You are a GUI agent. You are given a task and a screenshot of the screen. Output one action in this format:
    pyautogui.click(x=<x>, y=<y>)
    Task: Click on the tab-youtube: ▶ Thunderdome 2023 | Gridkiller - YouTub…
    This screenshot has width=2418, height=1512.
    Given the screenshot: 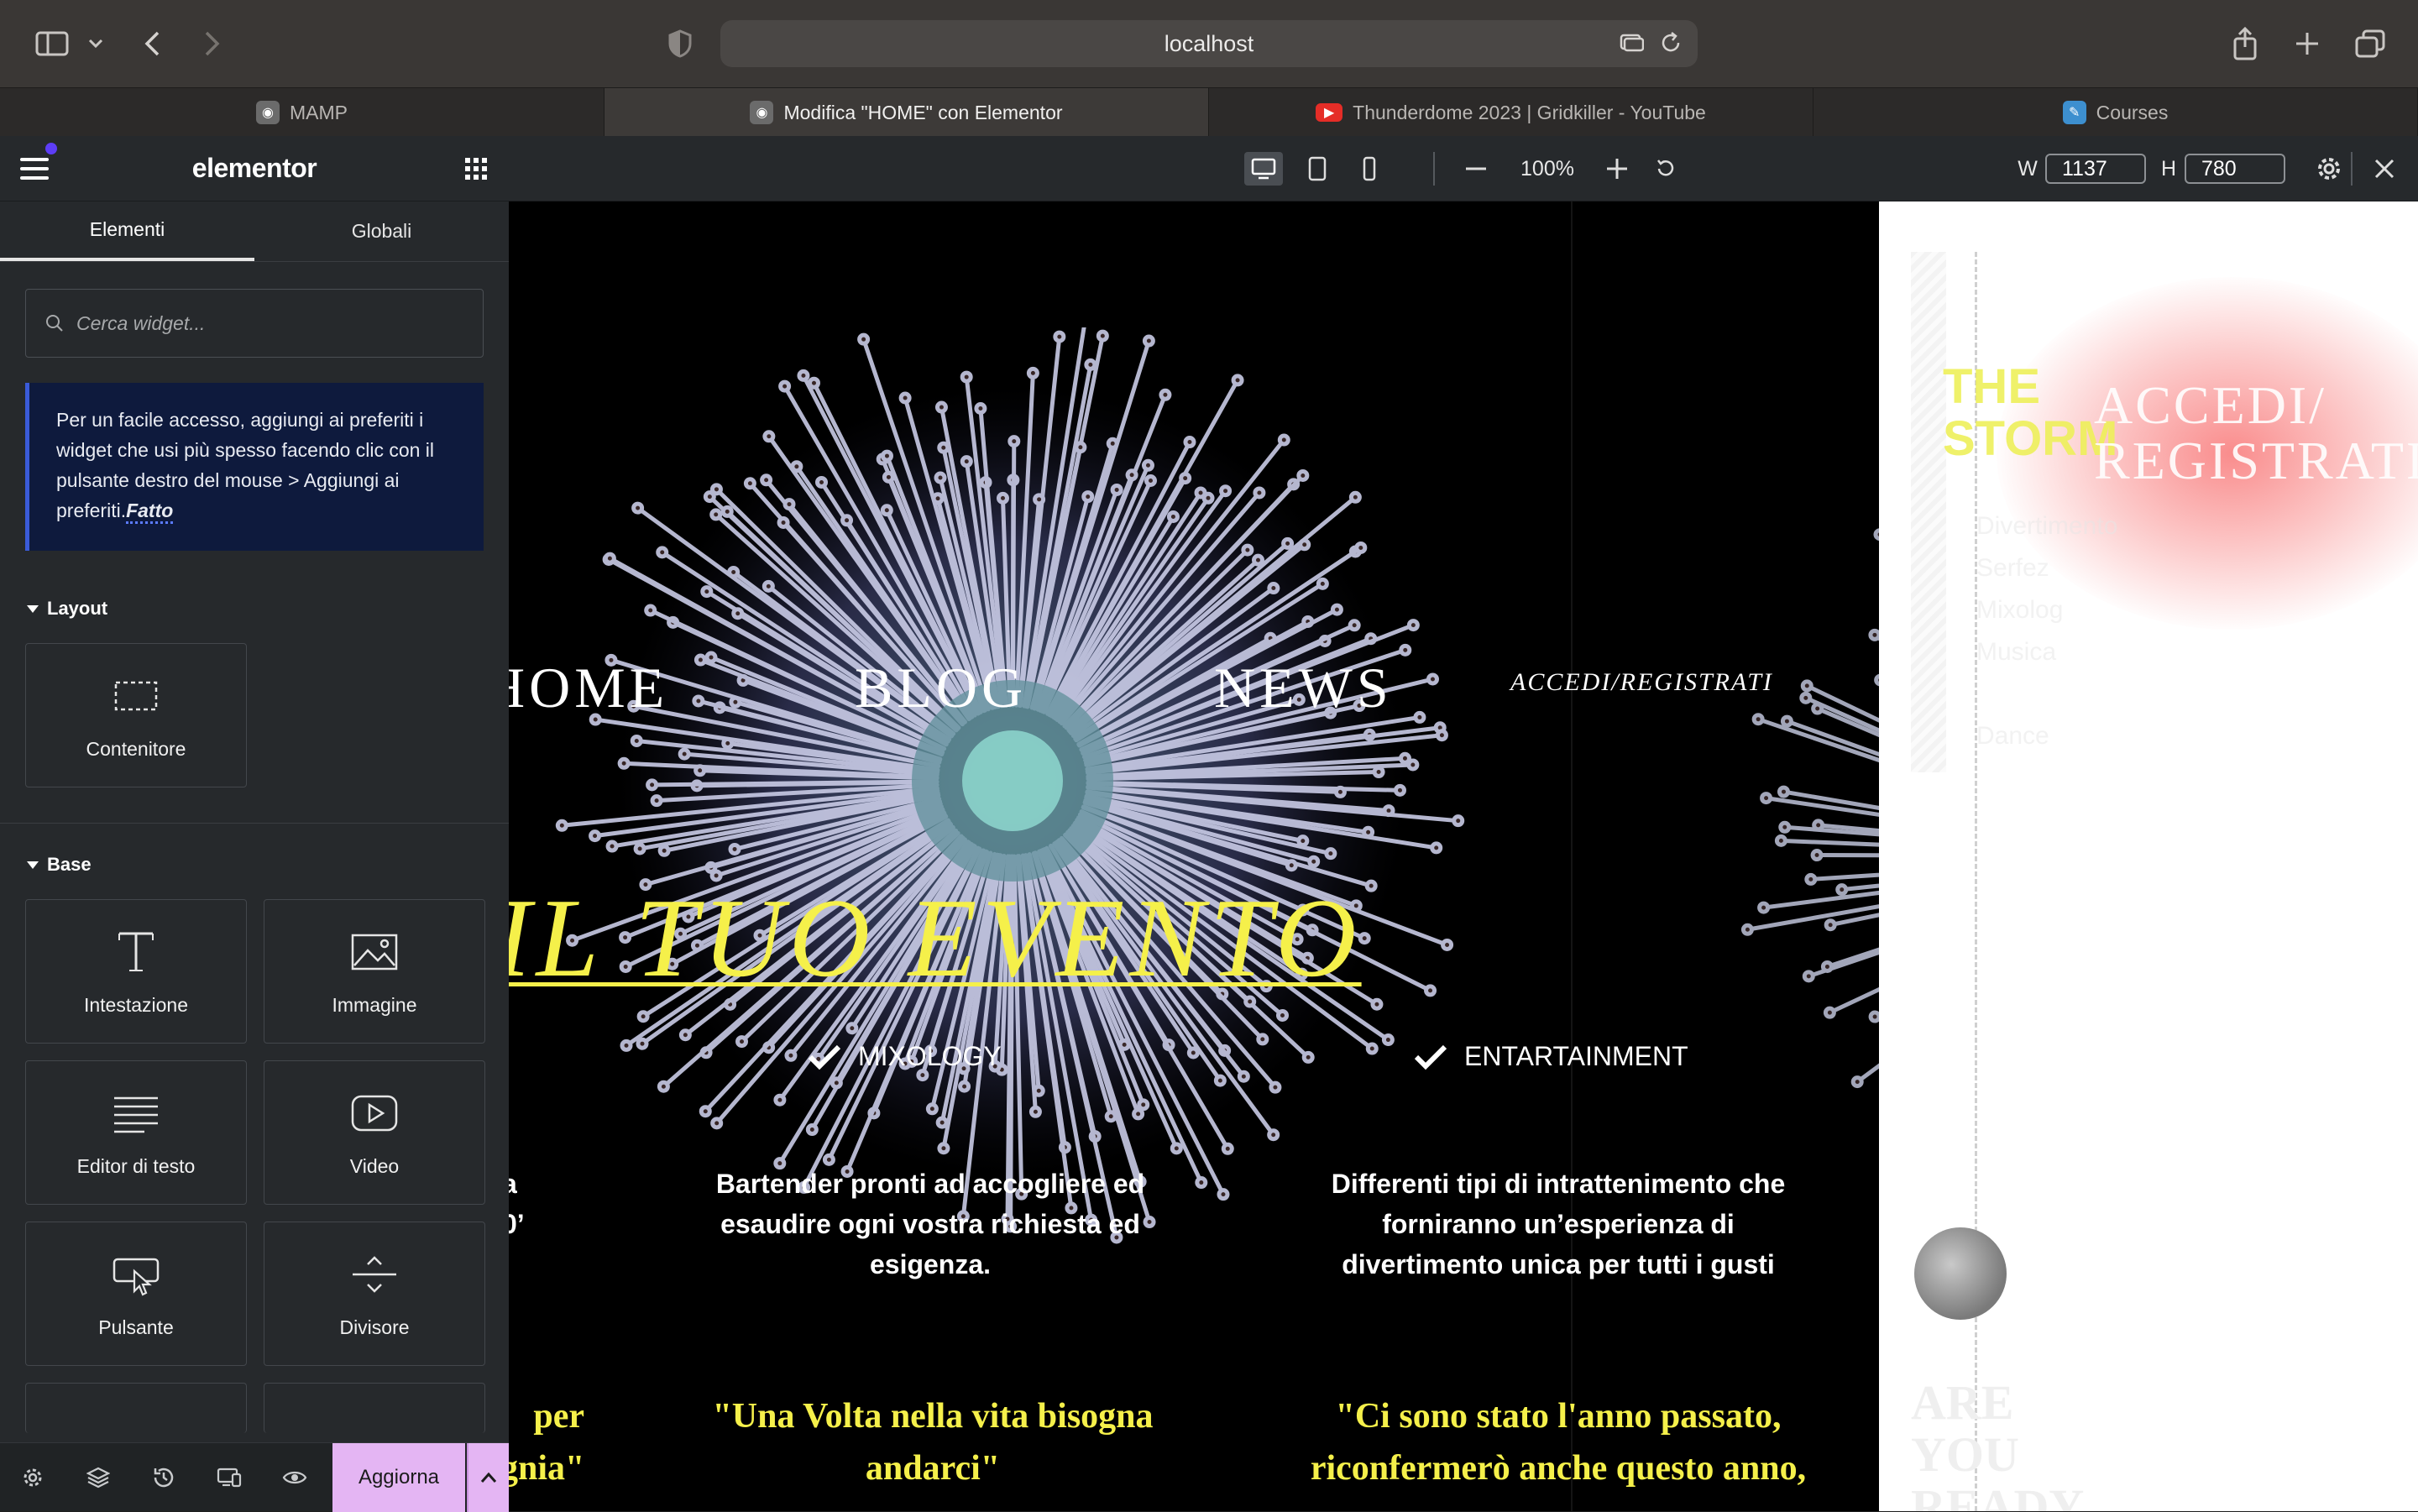 What is the action you would take?
    pyautogui.click(x=1511, y=112)
    